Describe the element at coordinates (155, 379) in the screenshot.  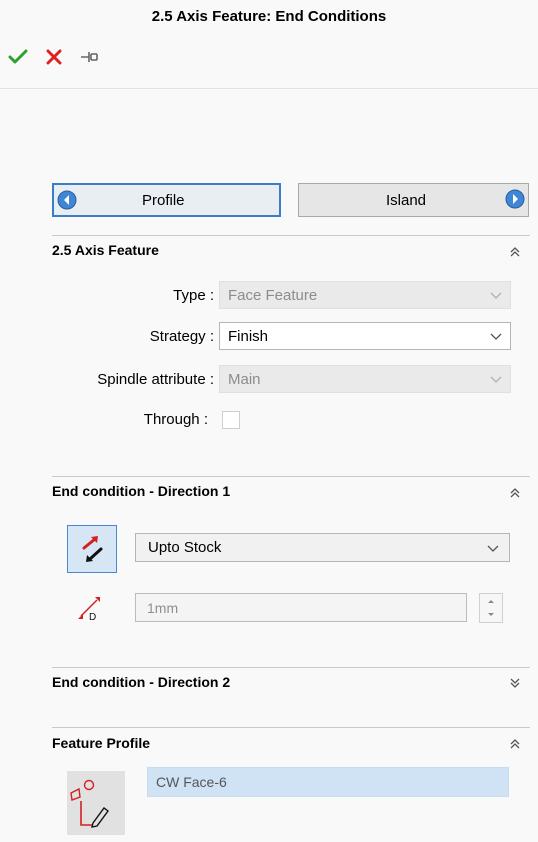
I see `spindle-attribute-label: Spindle attribute :` at that location.